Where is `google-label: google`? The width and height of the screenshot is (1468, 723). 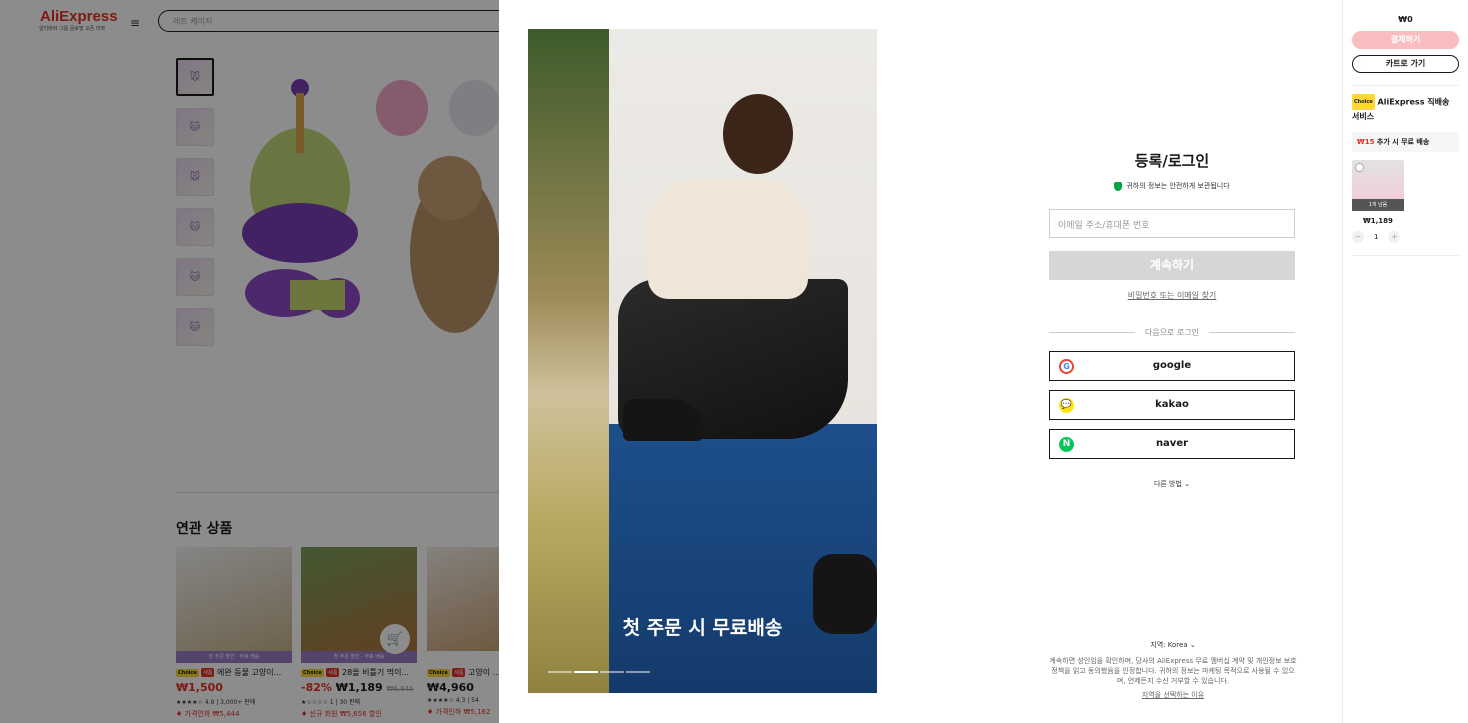
google-label: google is located at coordinates (1172, 365).